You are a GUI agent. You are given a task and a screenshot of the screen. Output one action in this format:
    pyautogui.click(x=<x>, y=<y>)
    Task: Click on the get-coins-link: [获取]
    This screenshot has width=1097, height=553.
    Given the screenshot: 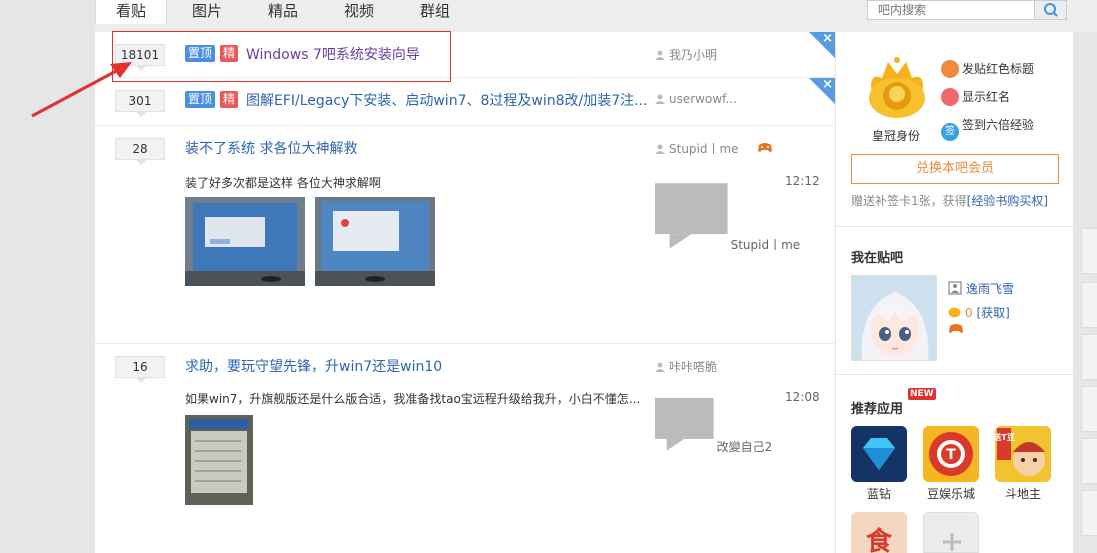 What is the action you would take?
    pyautogui.click(x=992, y=313)
    